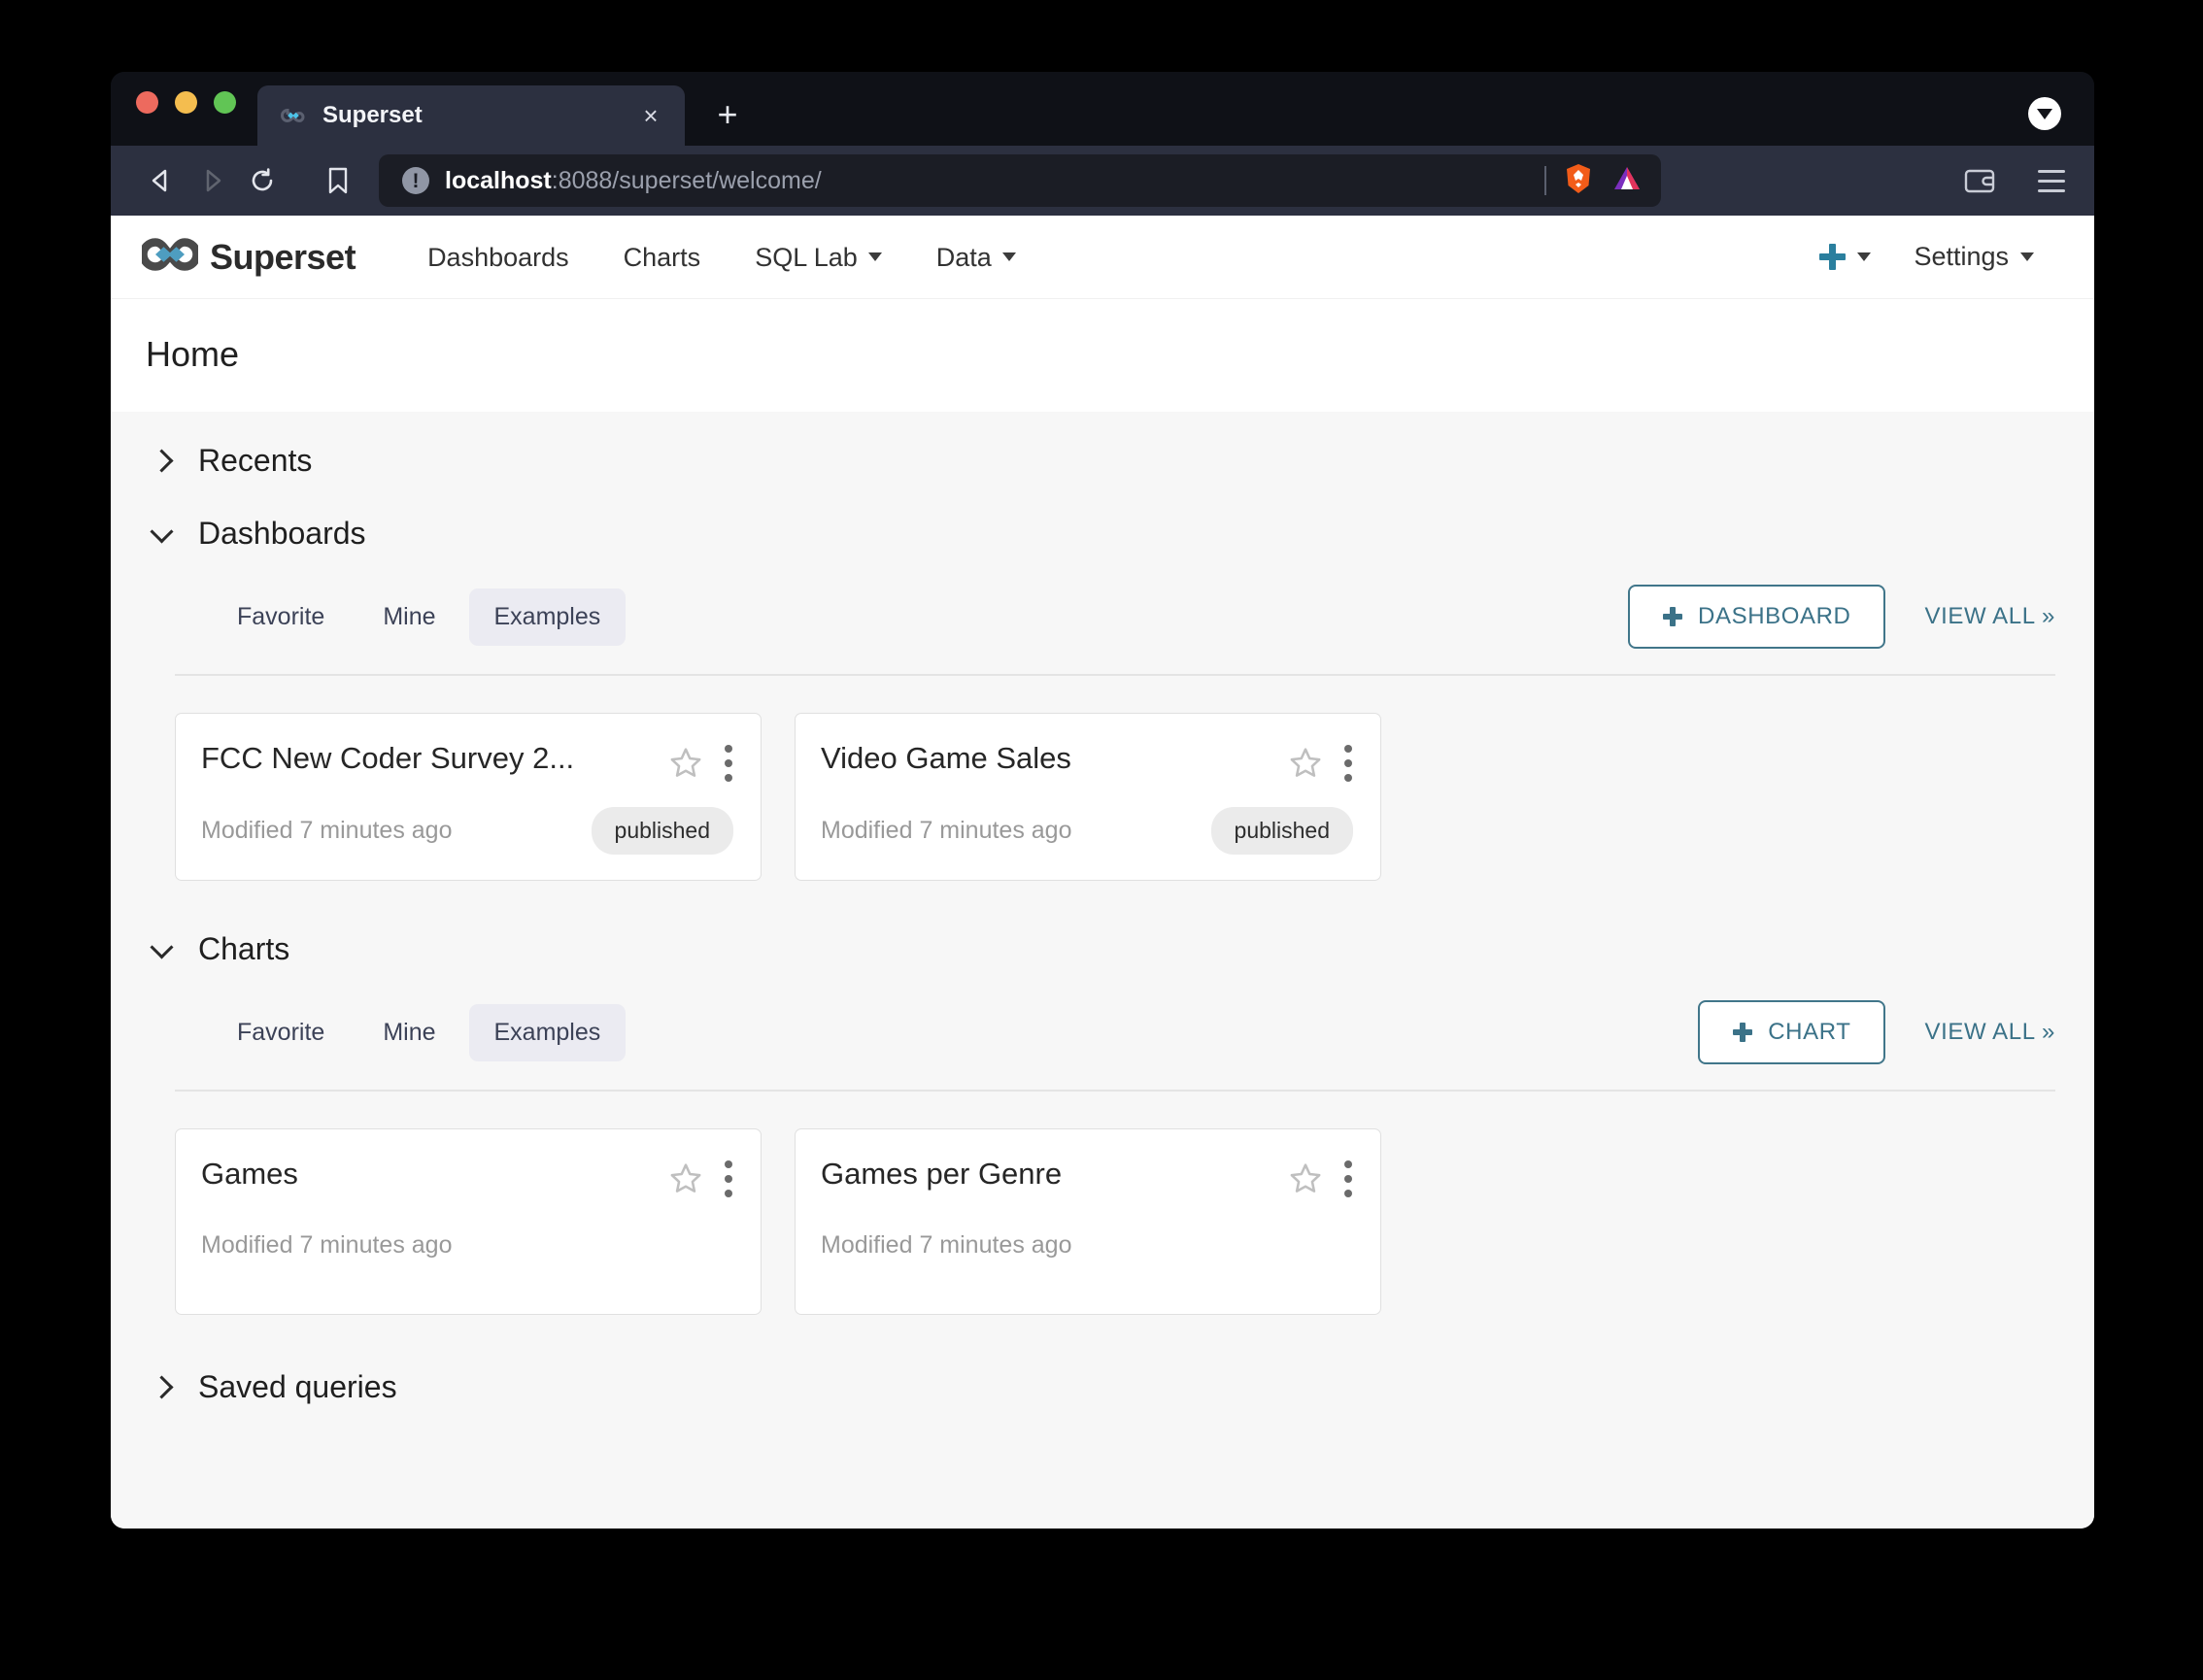  Describe the element at coordinates (471, 115) in the screenshot. I see `browser-tab: Superset ×` at that location.